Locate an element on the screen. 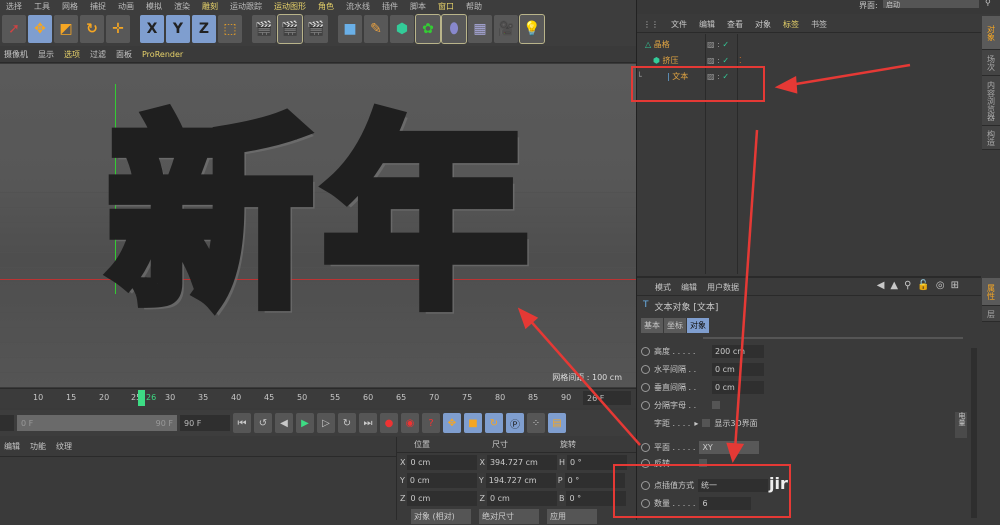  arrow-to-count is located at coordinates (746, 290).